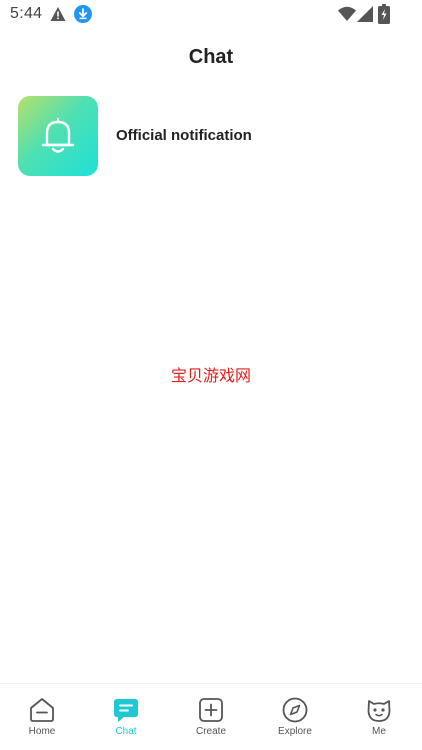 This screenshot has height=750, width=422. I want to click on home-icon, so click(42, 710).